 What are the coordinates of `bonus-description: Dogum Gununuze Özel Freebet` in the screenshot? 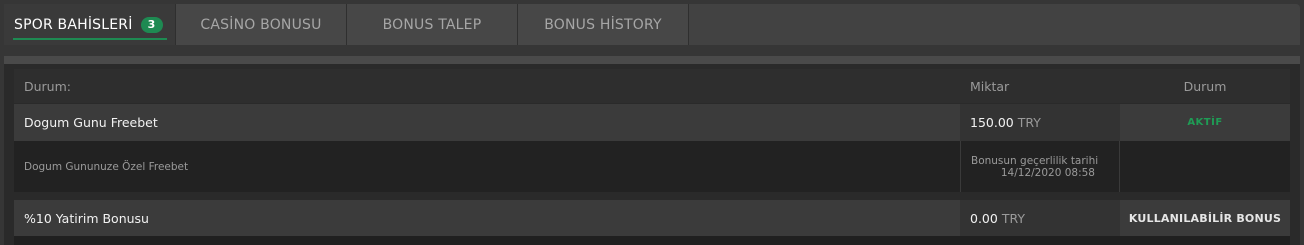 It's located at (106, 166).